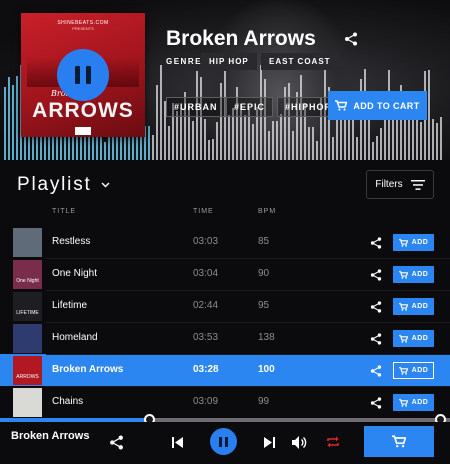 The image size is (450, 464). What do you see at coordinates (223, 441) in the screenshot?
I see `player-pause-button` at bounding box center [223, 441].